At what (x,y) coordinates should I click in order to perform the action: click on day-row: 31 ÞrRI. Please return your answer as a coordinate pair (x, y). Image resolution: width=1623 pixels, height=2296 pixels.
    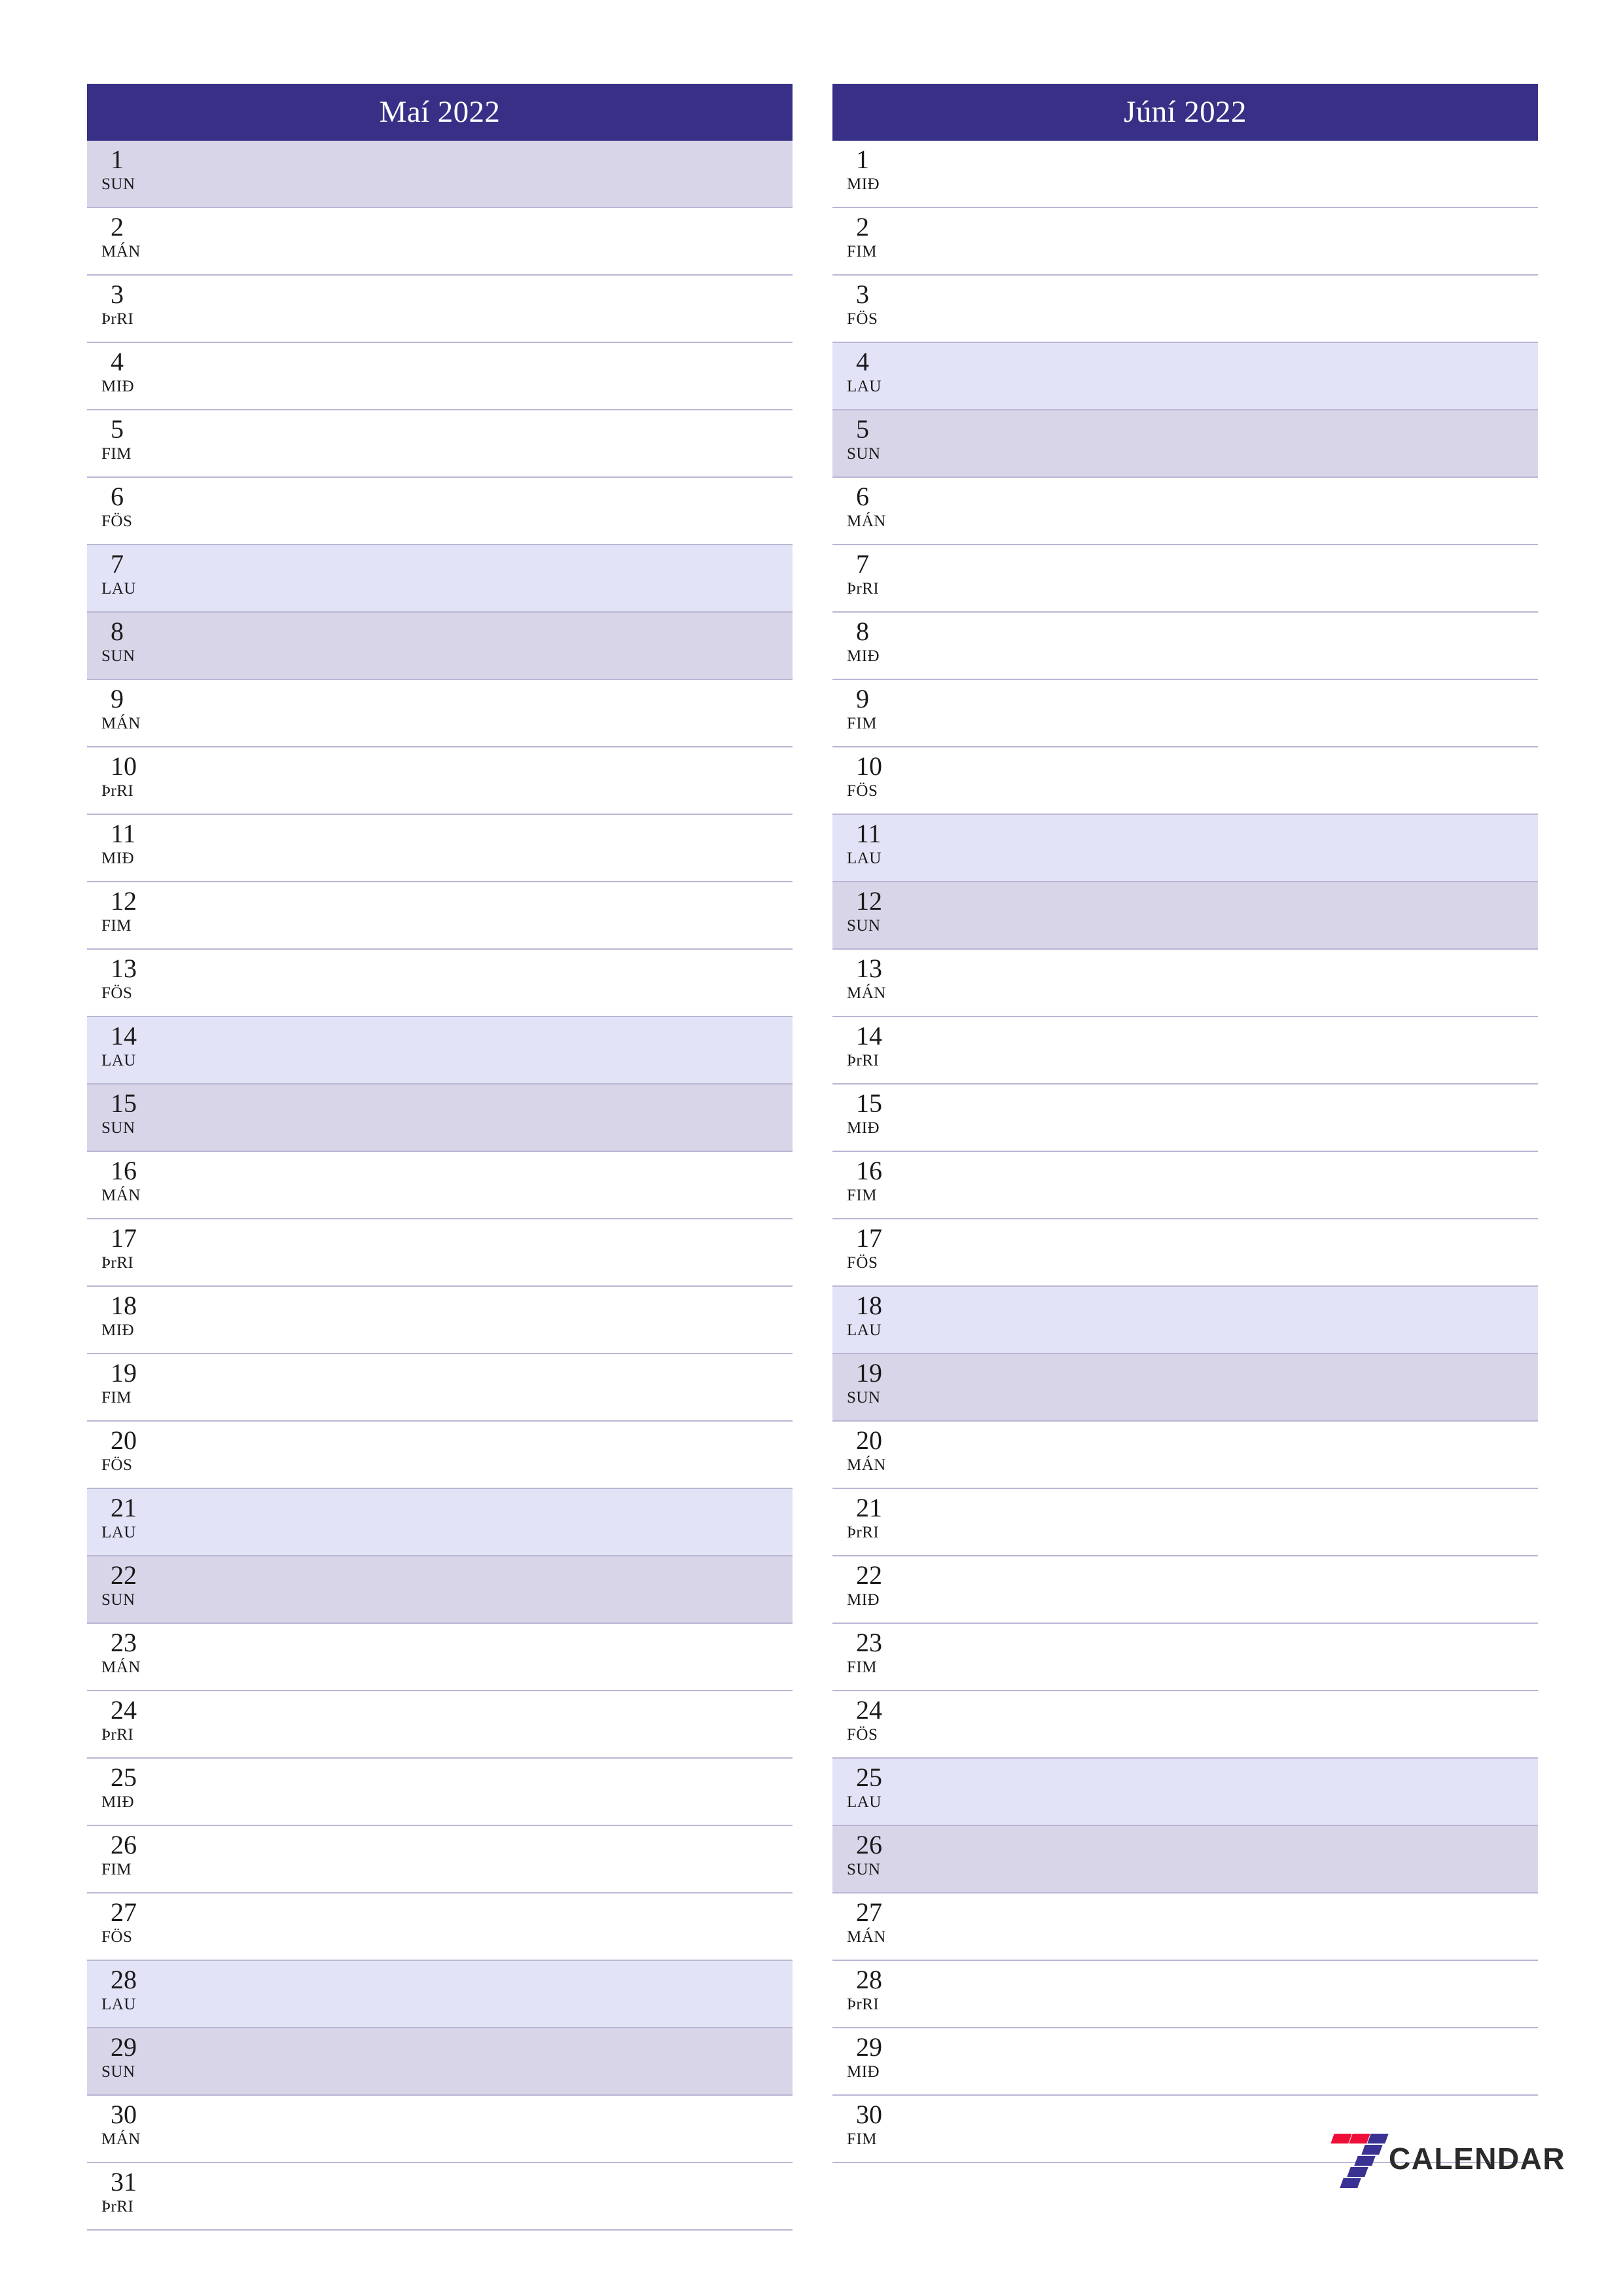
    Looking at the image, I should click on (440, 2197).